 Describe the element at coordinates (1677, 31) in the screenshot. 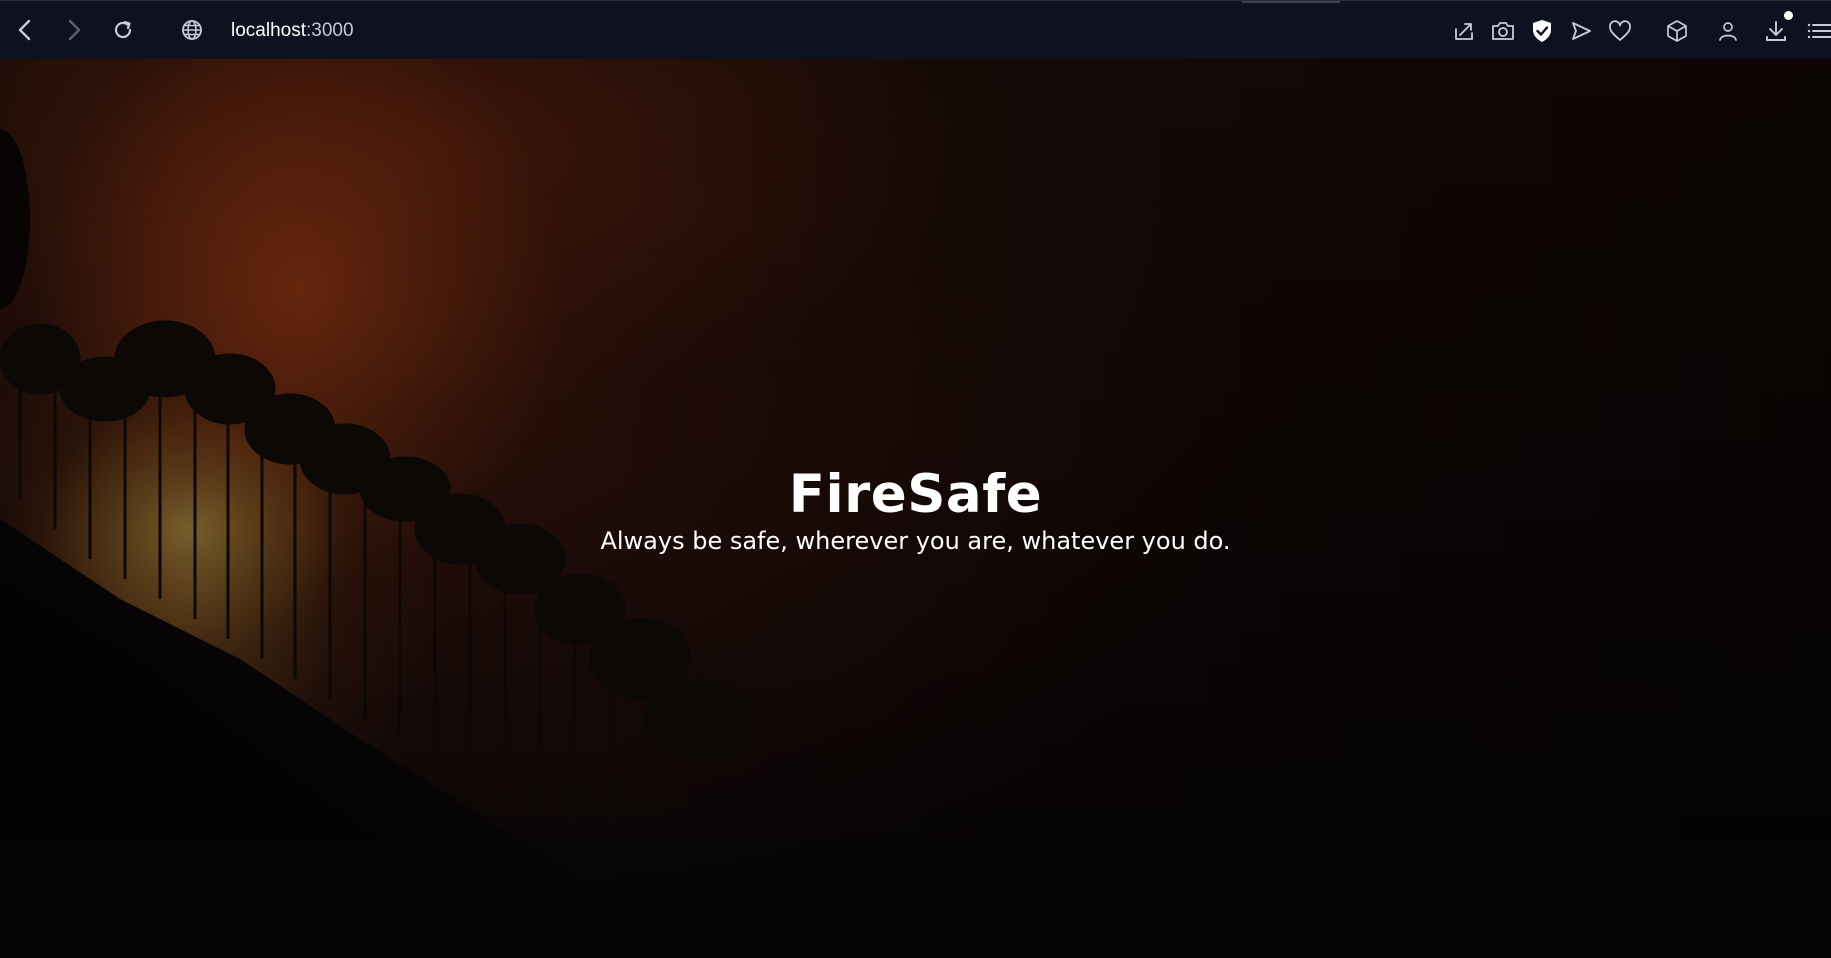

I see `cube-icon` at that location.